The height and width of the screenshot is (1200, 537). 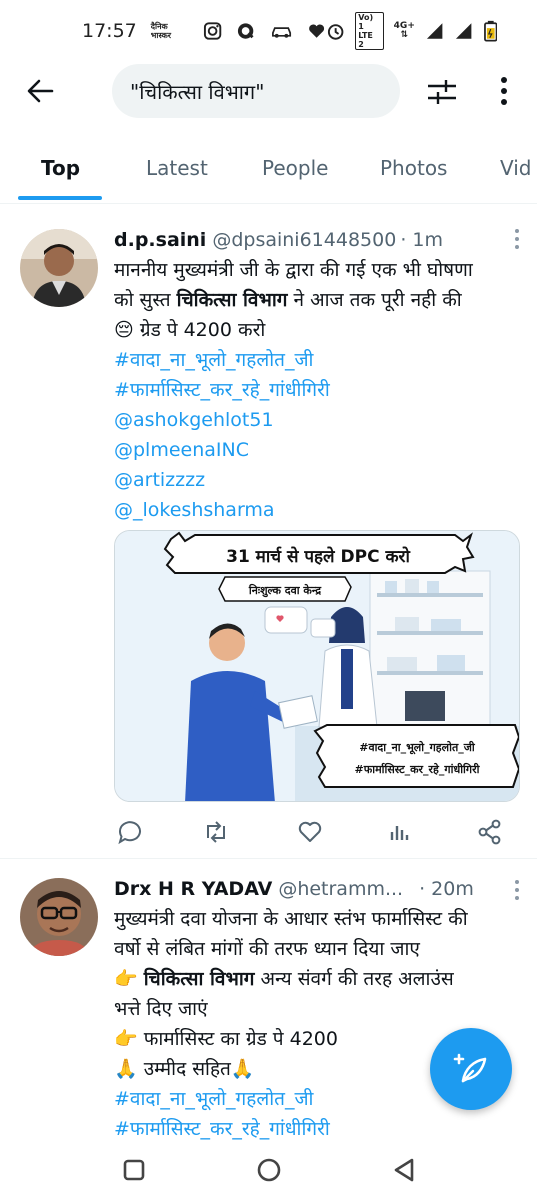 What do you see at coordinates (295, 168) in the screenshot?
I see `tab-people: People` at bounding box center [295, 168].